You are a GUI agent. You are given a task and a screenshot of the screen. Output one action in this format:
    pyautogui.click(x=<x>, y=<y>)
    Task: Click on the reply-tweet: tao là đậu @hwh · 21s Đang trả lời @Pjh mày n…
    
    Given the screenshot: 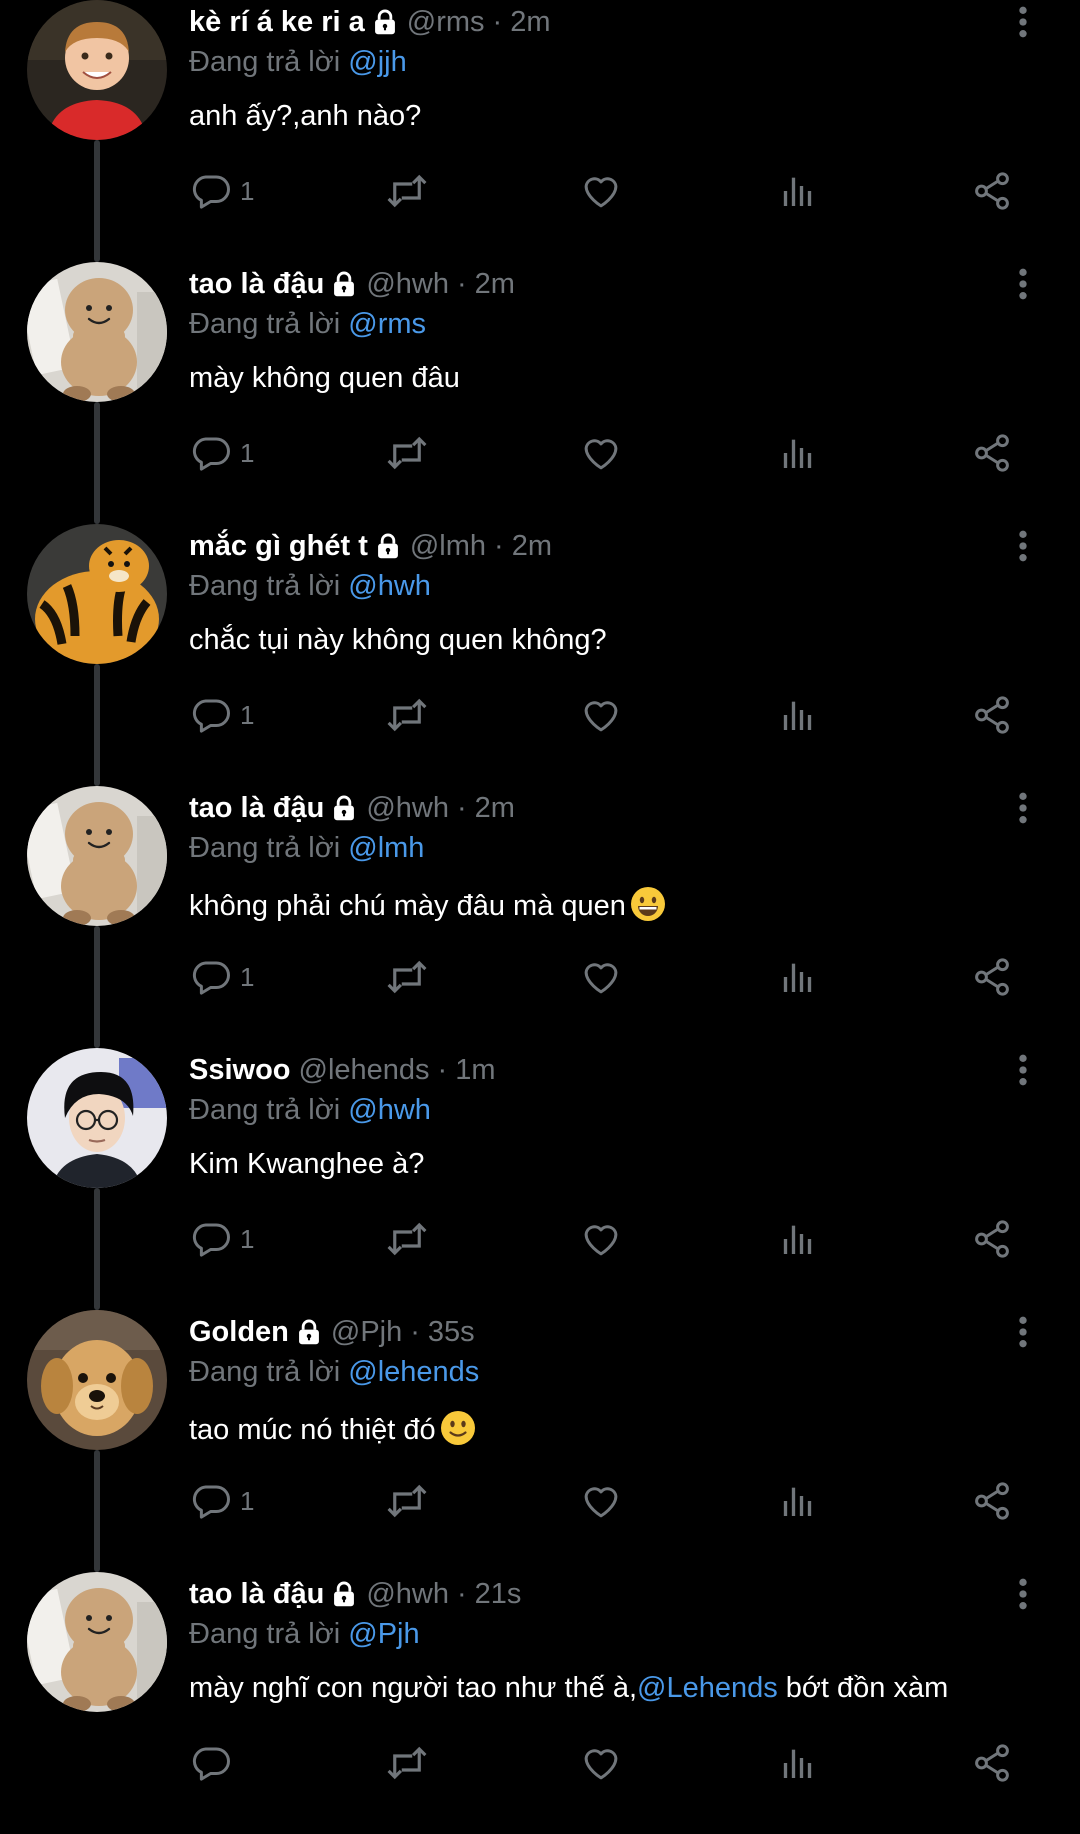 What is the action you would take?
    pyautogui.click(x=540, y=1703)
    